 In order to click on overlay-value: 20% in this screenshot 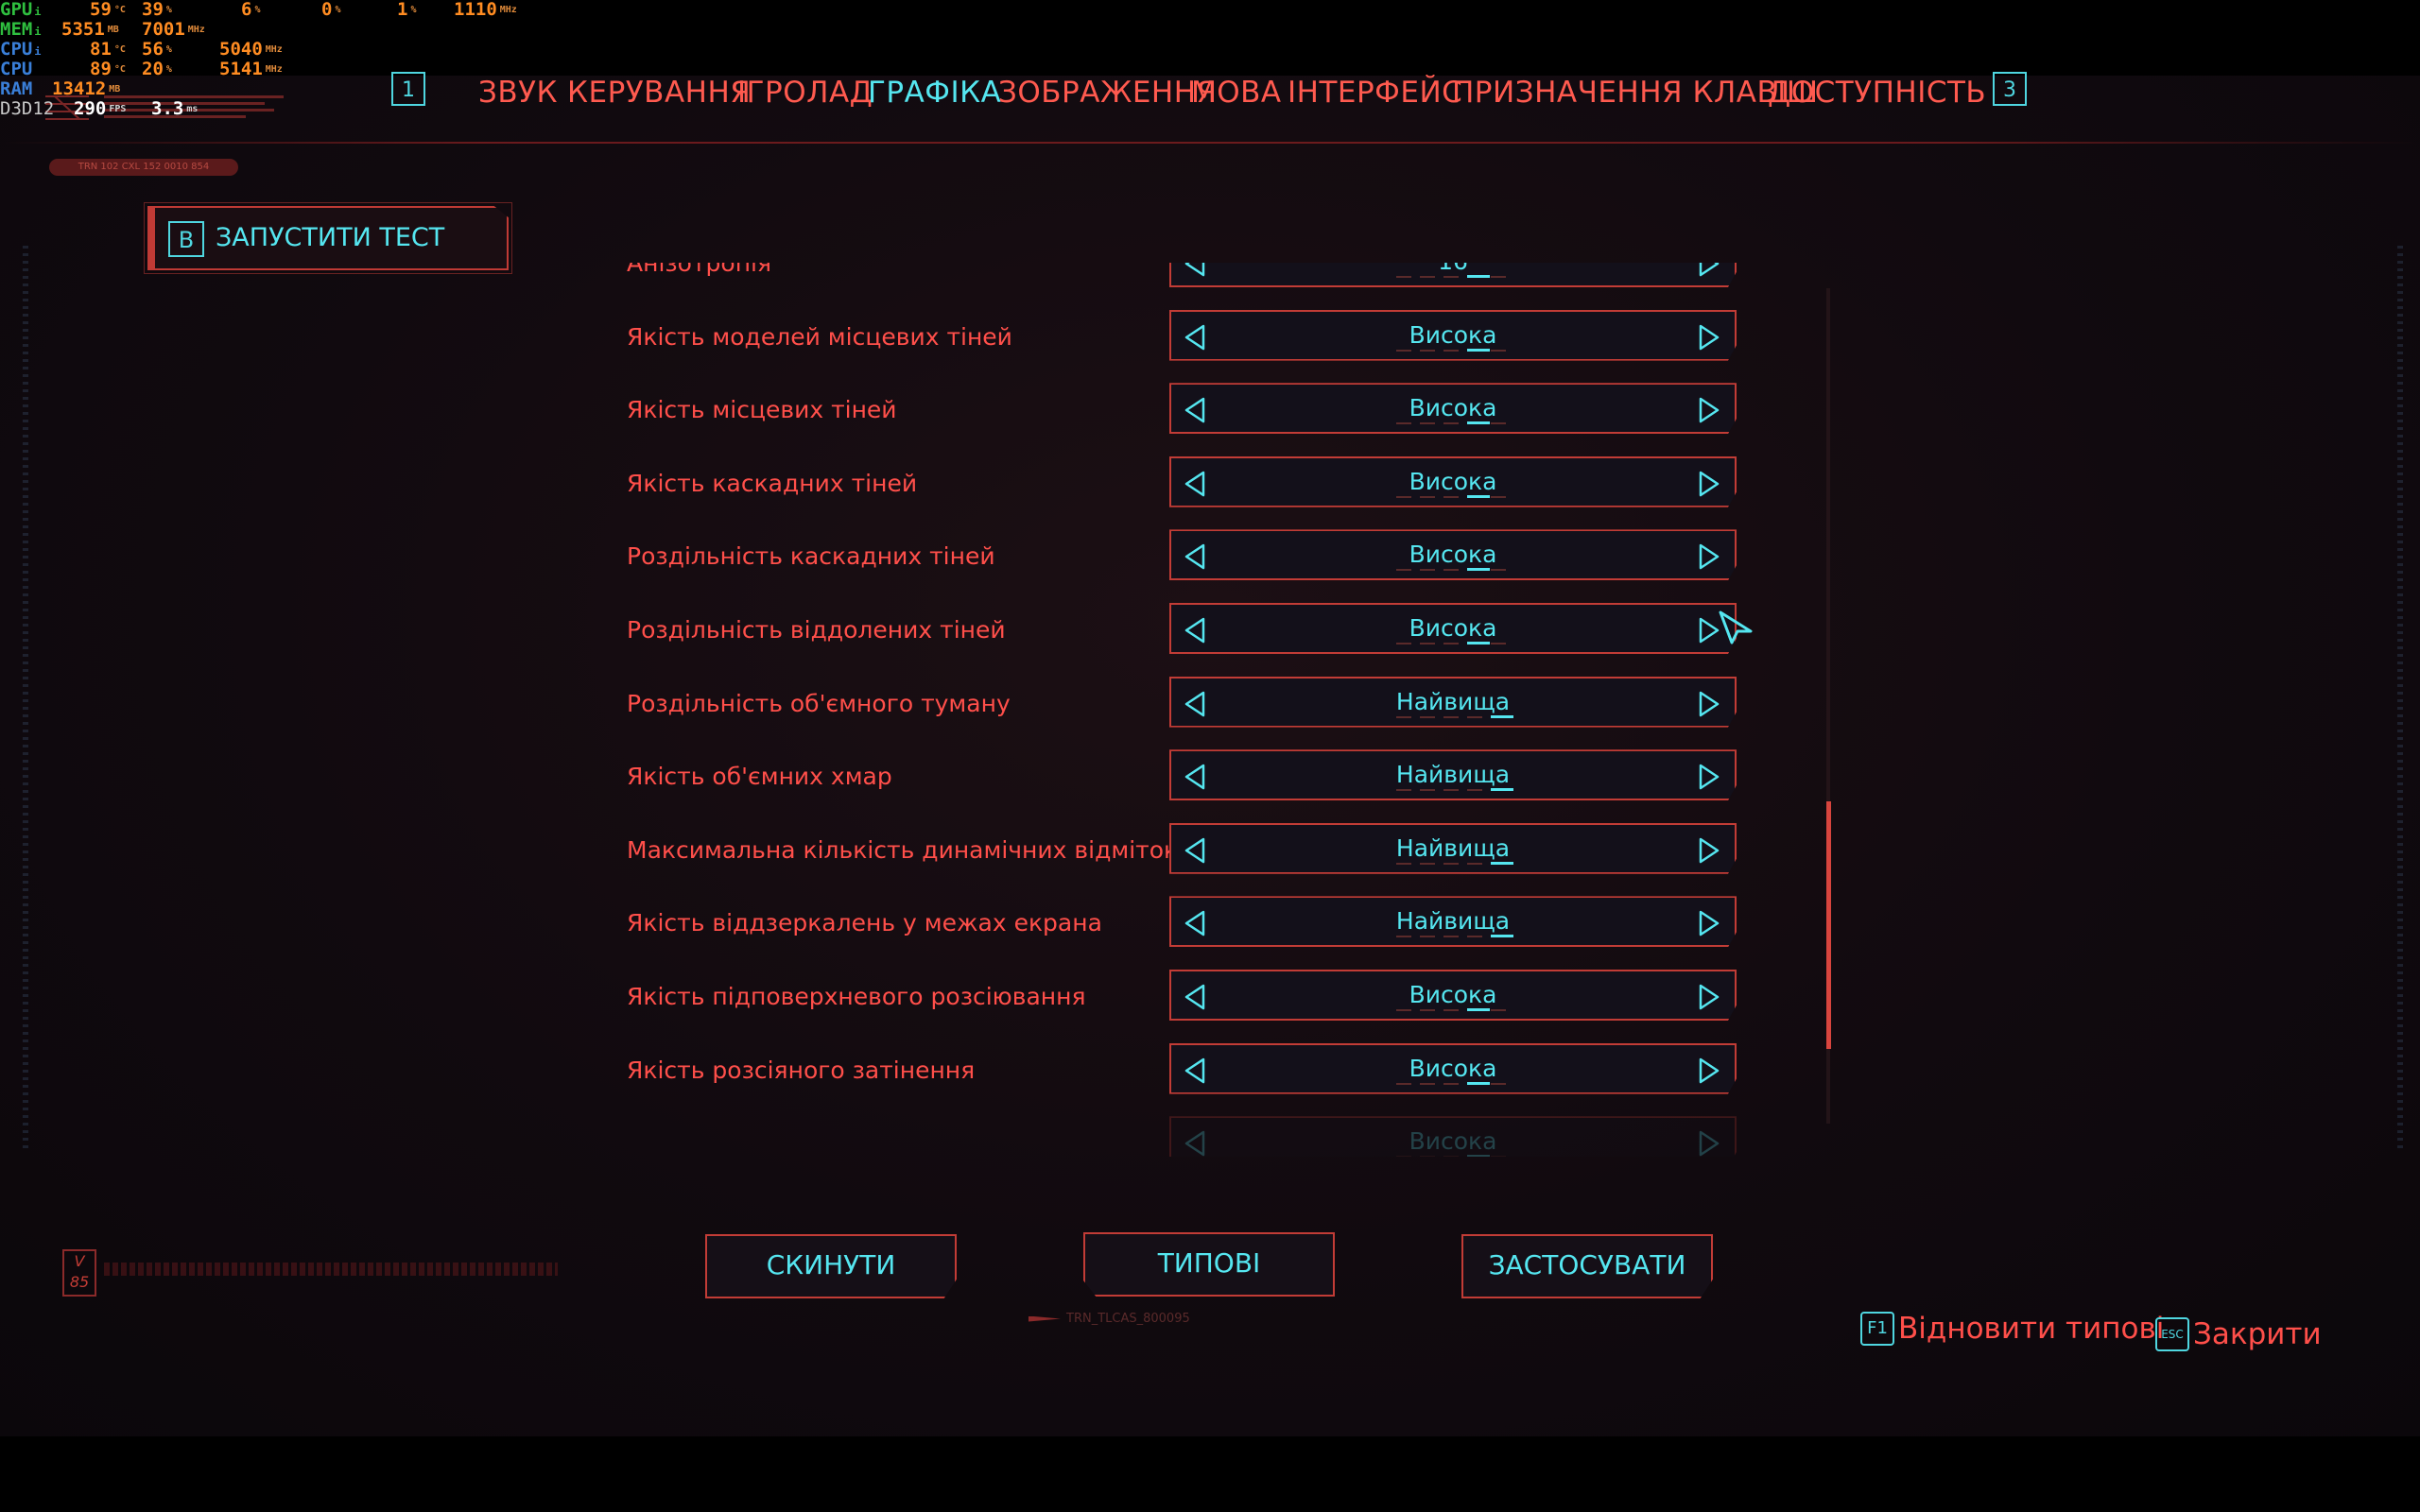, I will do `click(157, 69)`.